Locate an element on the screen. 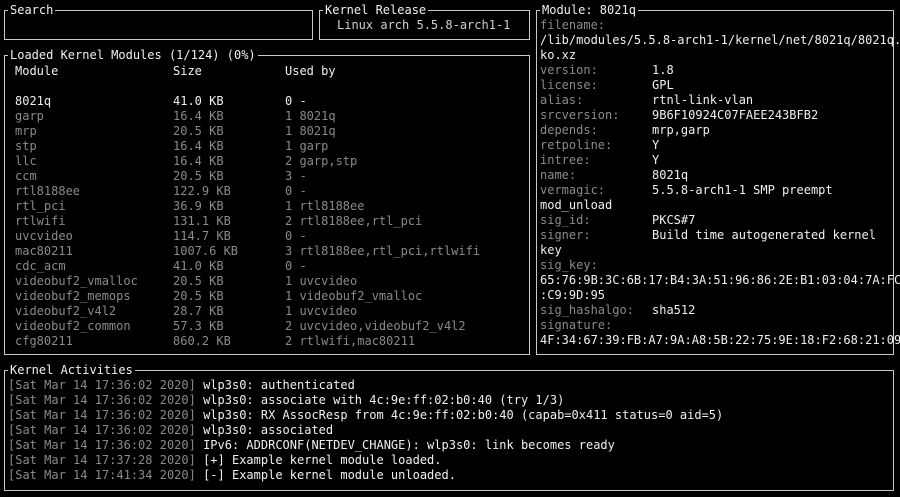  module-name-cell: videobuf2_v4l2 is located at coordinates (66, 311).